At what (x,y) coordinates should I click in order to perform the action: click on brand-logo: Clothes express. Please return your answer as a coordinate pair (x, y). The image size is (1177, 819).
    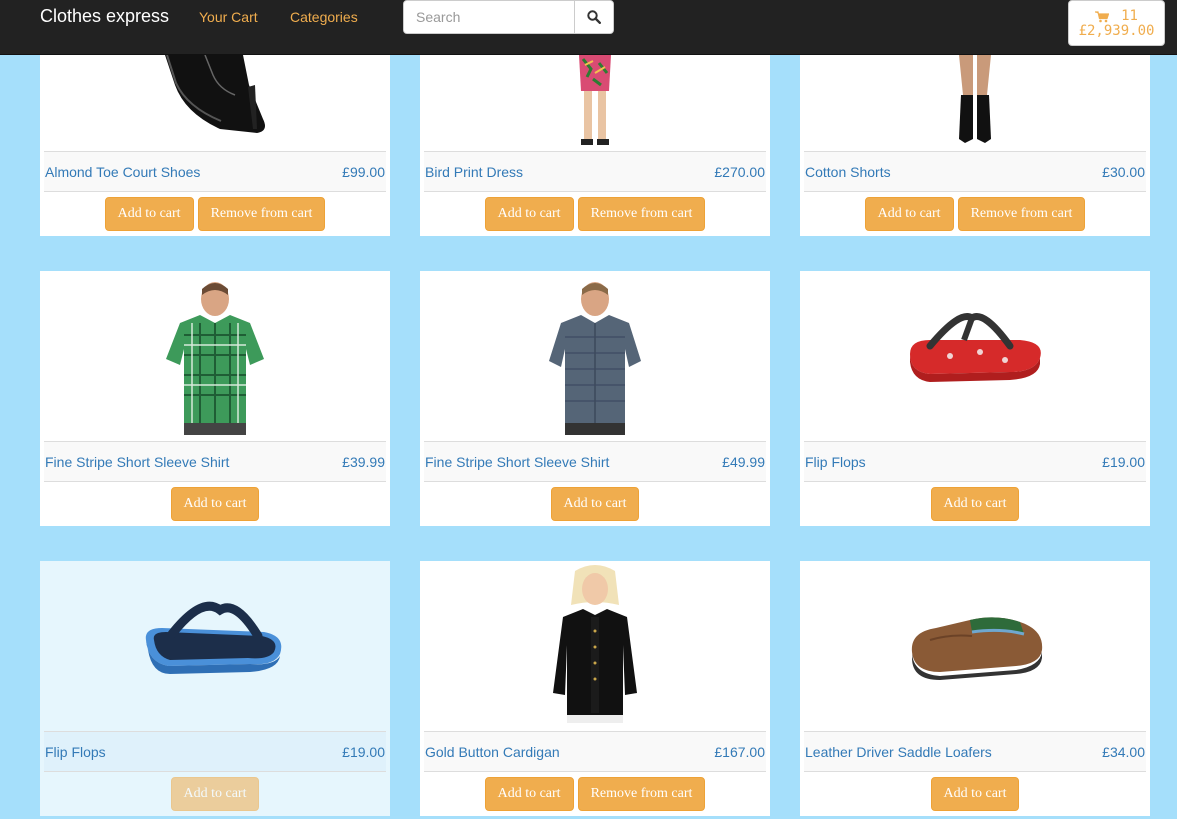
    Looking at the image, I should click on (104, 16).